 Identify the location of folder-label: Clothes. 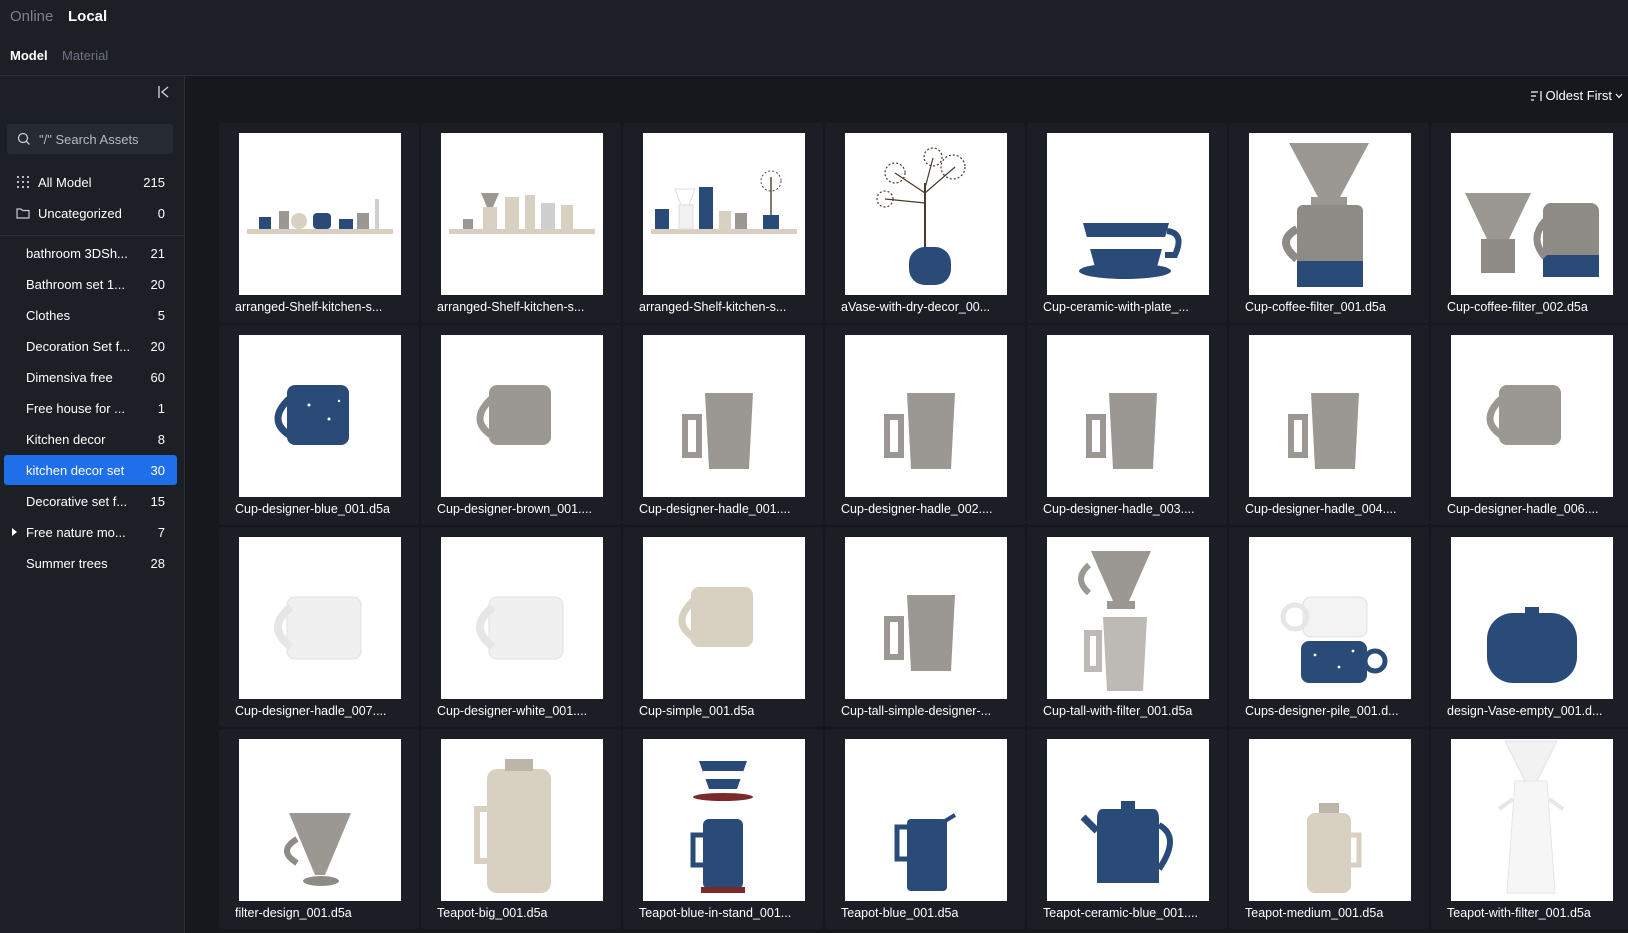
(48, 315).